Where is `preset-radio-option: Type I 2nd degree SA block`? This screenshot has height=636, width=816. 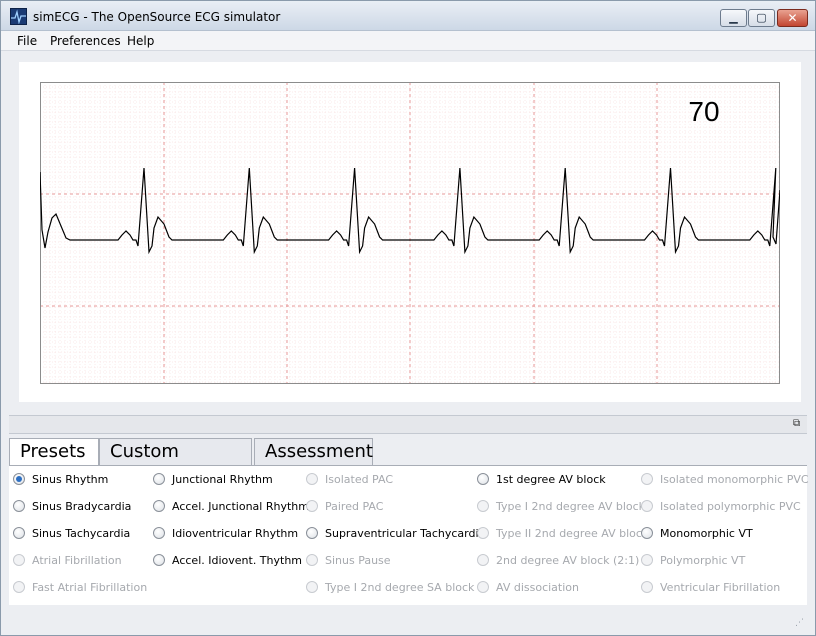
preset-radio-option: Type I 2nd degree SA block is located at coordinates (390, 587).